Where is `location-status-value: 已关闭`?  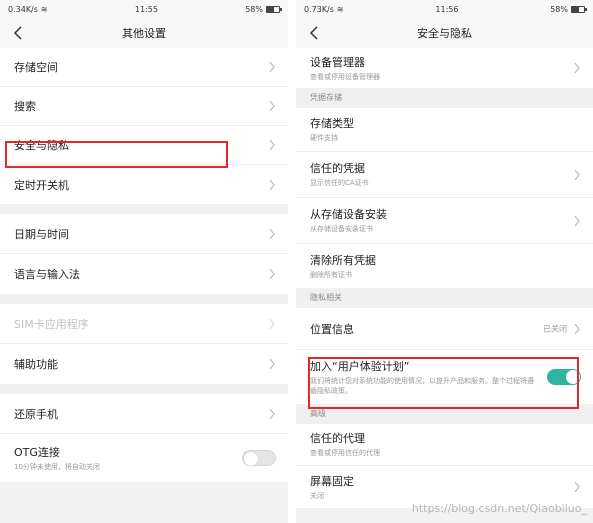 location-status-value: 已关闭 is located at coordinates (555, 328).